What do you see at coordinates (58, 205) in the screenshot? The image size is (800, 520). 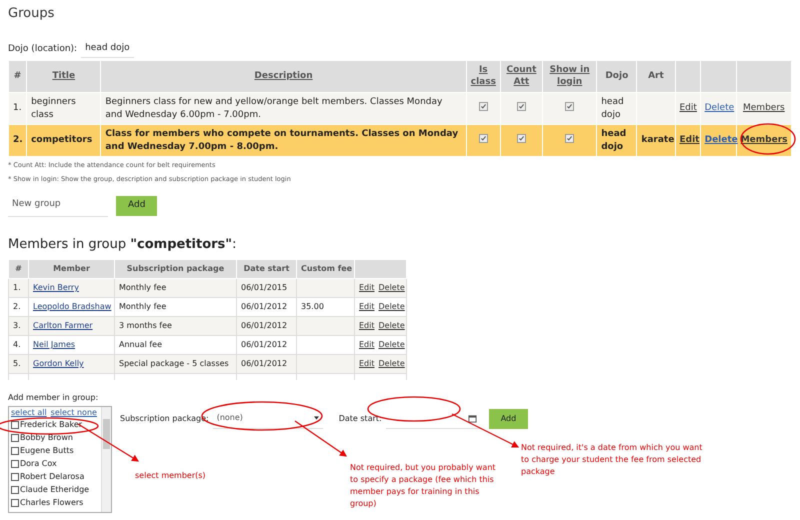 I see `new-group-field: New group` at bounding box center [58, 205].